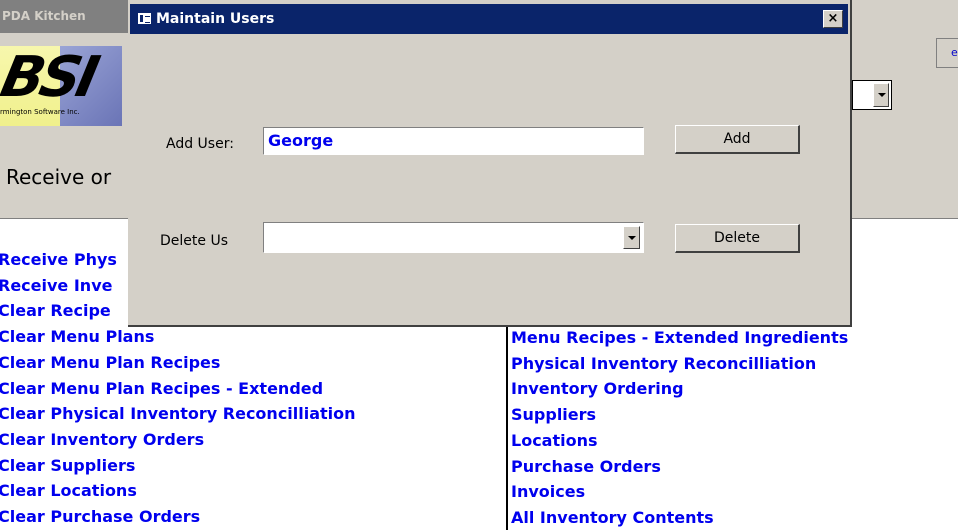 The height and width of the screenshot is (531, 958). What do you see at coordinates (178, 466) in the screenshot?
I see `link-item: Clear Suppliers` at bounding box center [178, 466].